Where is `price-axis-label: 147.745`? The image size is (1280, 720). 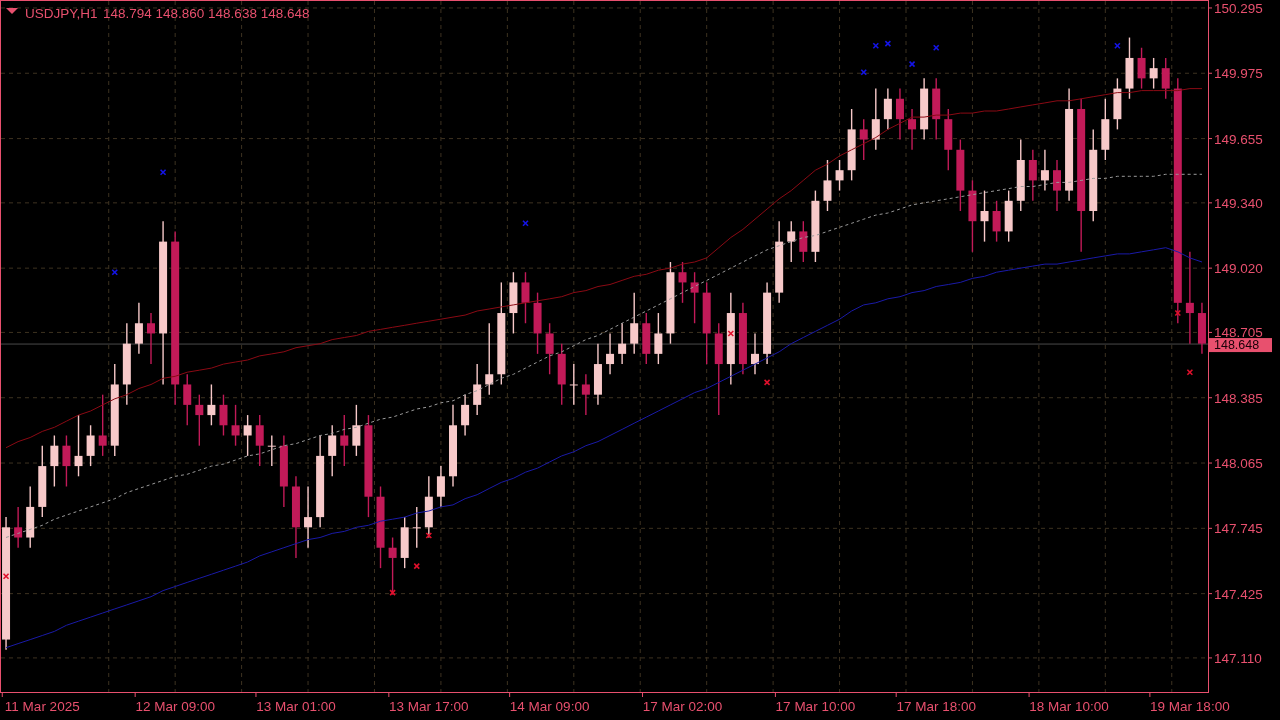
price-axis-label: 147.745 is located at coordinates (1238, 529).